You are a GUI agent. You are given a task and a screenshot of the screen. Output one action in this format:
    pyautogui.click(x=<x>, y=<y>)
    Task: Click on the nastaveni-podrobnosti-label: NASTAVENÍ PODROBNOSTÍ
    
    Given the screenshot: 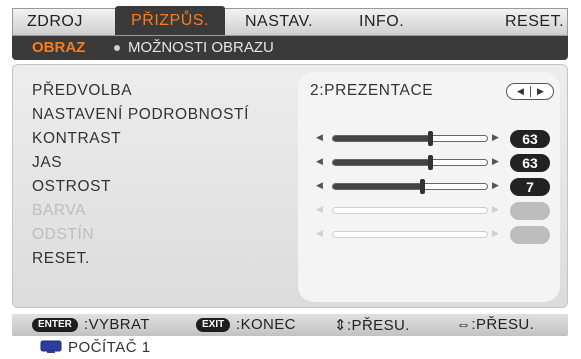 What is the action you would take?
    pyautogui.click(x=140, y=115)
    